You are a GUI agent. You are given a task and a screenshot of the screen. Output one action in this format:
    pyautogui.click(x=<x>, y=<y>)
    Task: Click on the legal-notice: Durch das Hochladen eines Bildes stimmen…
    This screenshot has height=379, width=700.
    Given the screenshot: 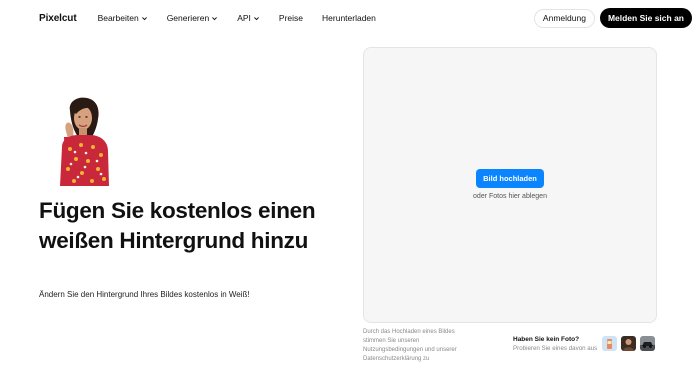 What is the action you would take?
    pyautogui.click(x=410, y=345)
    